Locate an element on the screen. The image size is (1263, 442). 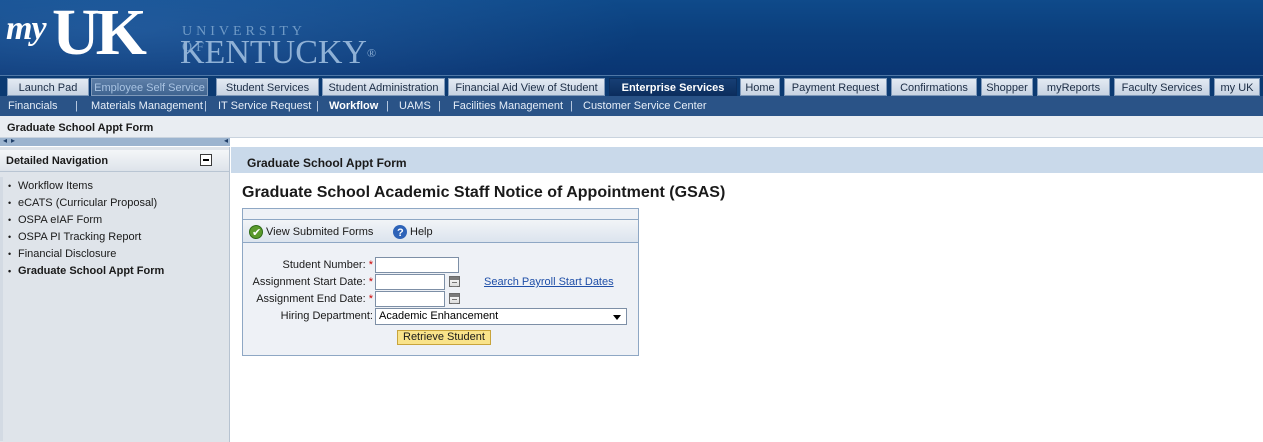
logo-uk-text: UK is located at coordinates (99, 34).